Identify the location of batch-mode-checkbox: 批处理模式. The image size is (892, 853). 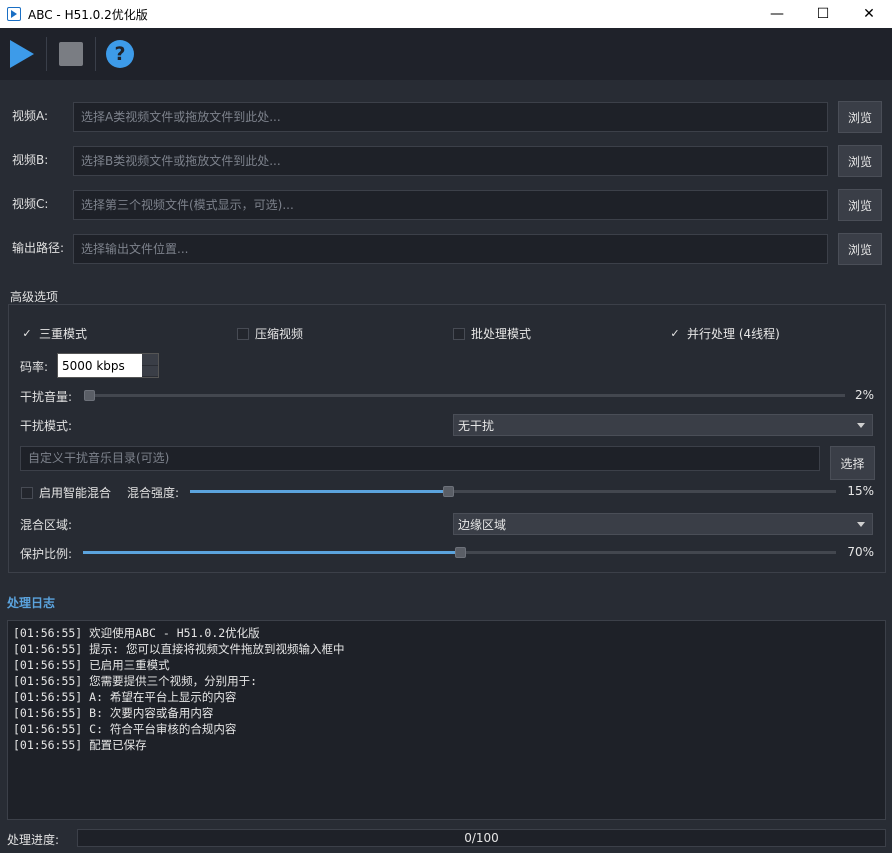
(492, 333).